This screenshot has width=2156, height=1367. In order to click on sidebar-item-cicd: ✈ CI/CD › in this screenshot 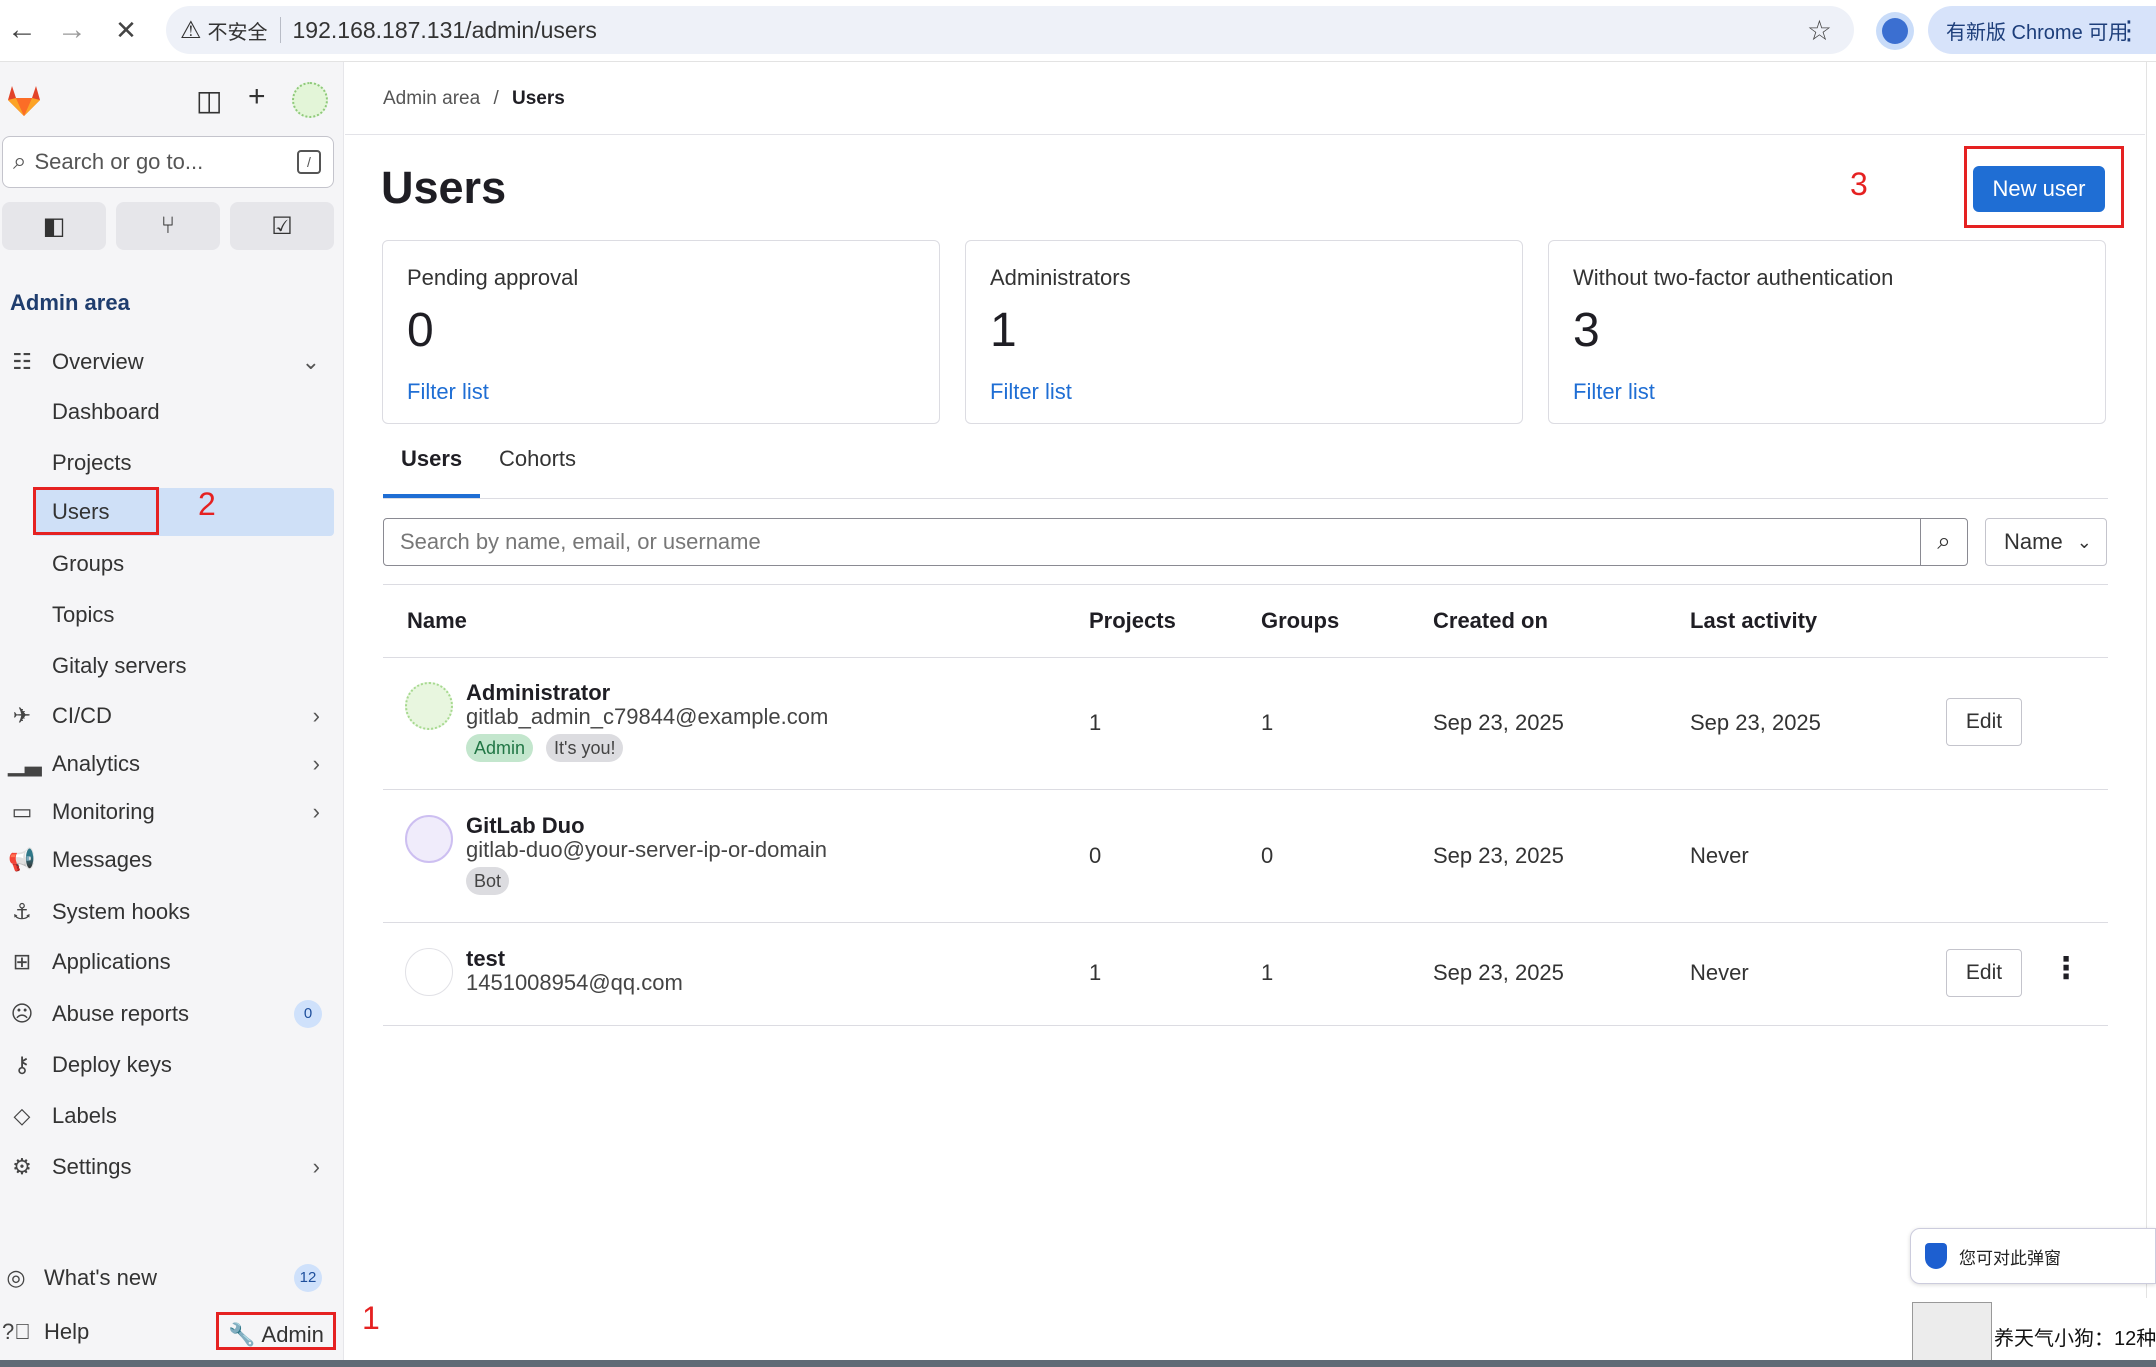, I will do `click(167, 716)`.